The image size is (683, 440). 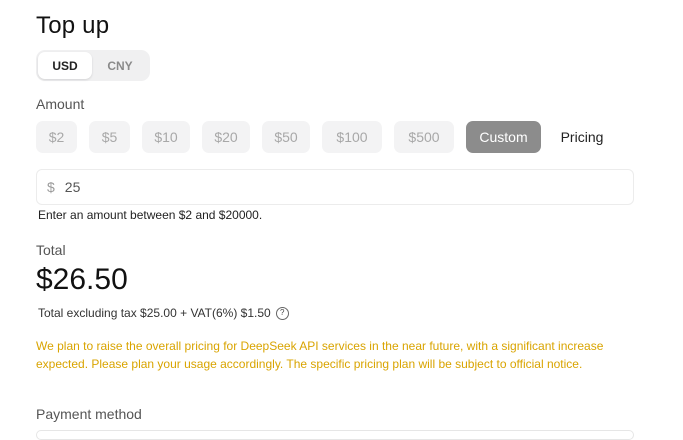 What do you see at coordinates (65, 65) in the screenshot?
I see `currency-usd-button: USD` at bounding box center [65, 65].